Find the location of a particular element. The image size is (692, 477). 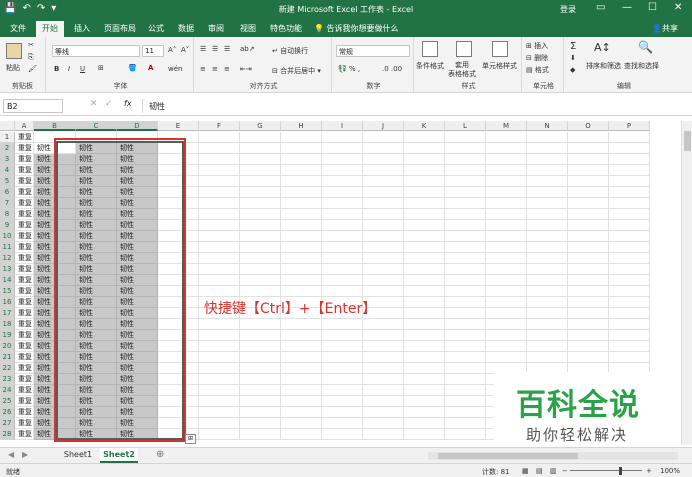

cell-n9 is located at coordinates (547, 225).